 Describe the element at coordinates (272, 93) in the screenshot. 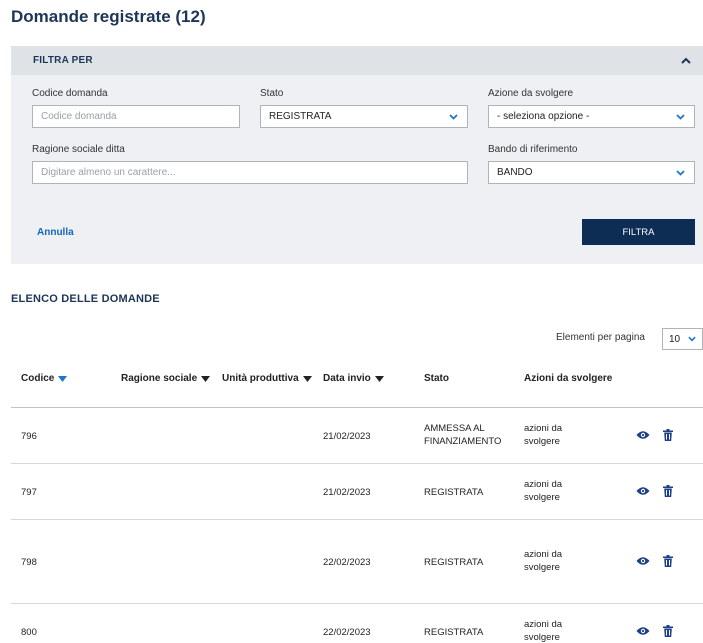

I see `stato-label: Stato` at that location.